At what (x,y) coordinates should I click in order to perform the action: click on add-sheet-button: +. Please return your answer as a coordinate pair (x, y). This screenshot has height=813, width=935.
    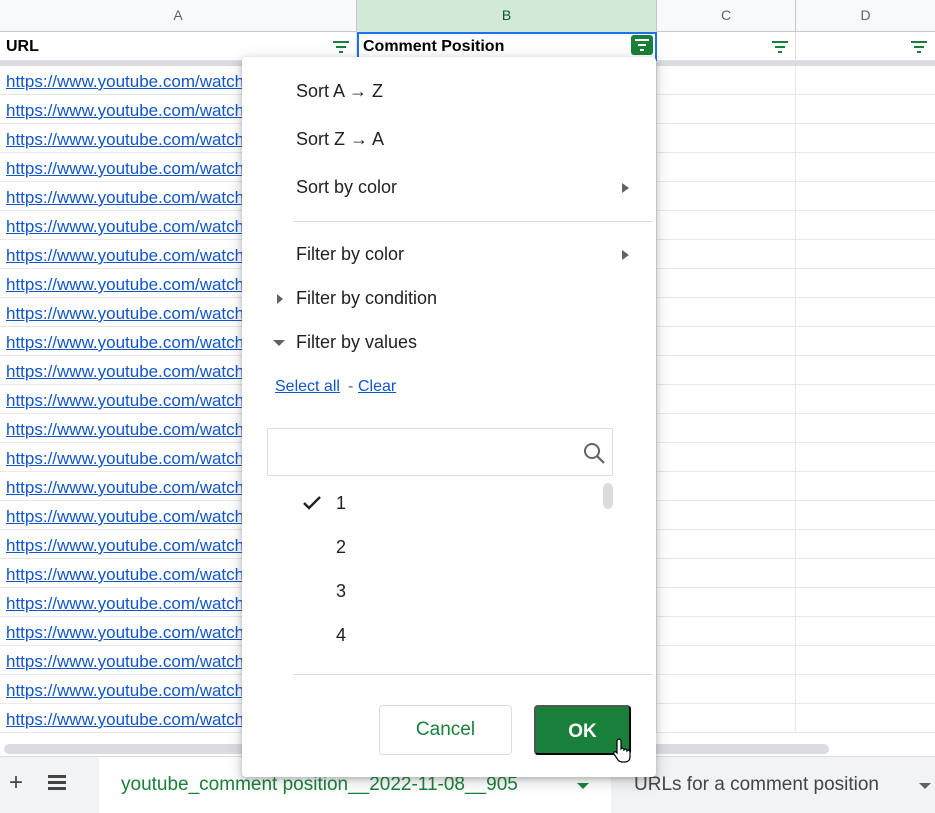
    Looking at the image, I should click on (16, 783).